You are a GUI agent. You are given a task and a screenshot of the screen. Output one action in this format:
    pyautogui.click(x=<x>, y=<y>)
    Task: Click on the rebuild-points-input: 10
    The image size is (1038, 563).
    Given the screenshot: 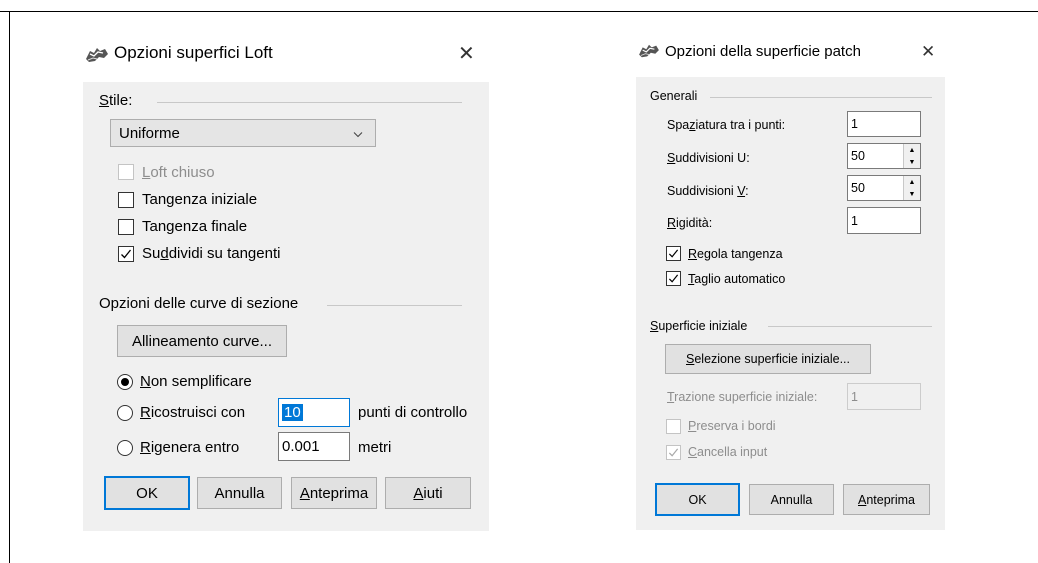 What is the action you would take?
    pyautogui.click(x=314, y=412)
    